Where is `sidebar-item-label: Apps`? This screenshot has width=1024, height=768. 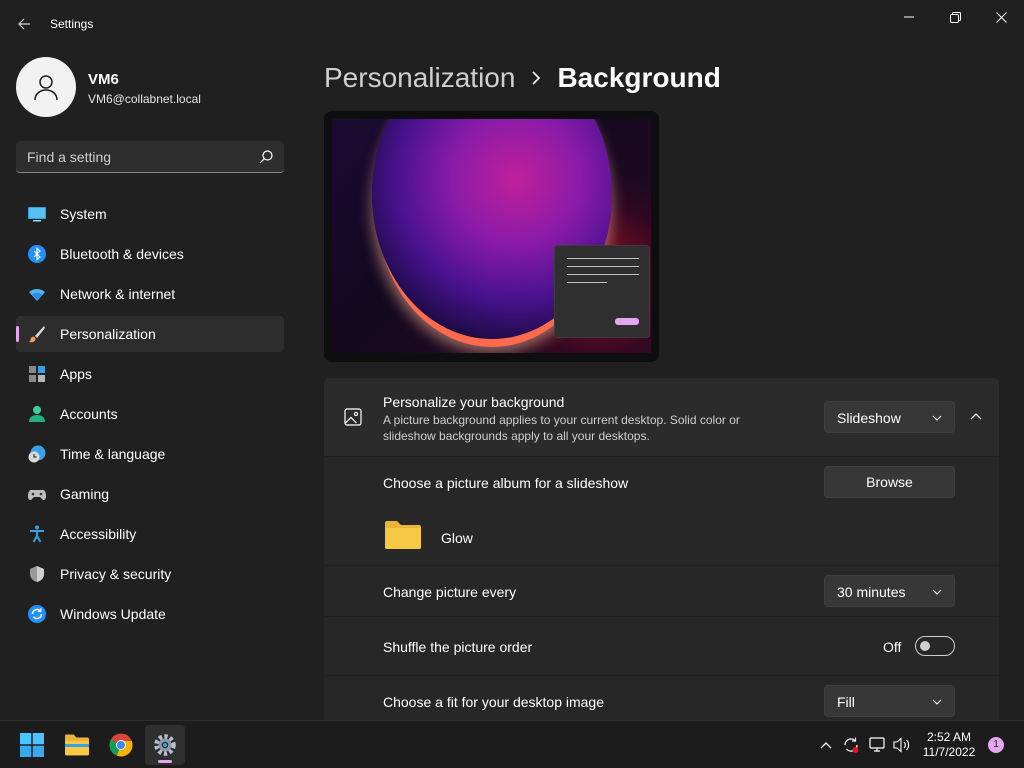
sidebar-item-label: Apps is located at coordinates (76, 374).